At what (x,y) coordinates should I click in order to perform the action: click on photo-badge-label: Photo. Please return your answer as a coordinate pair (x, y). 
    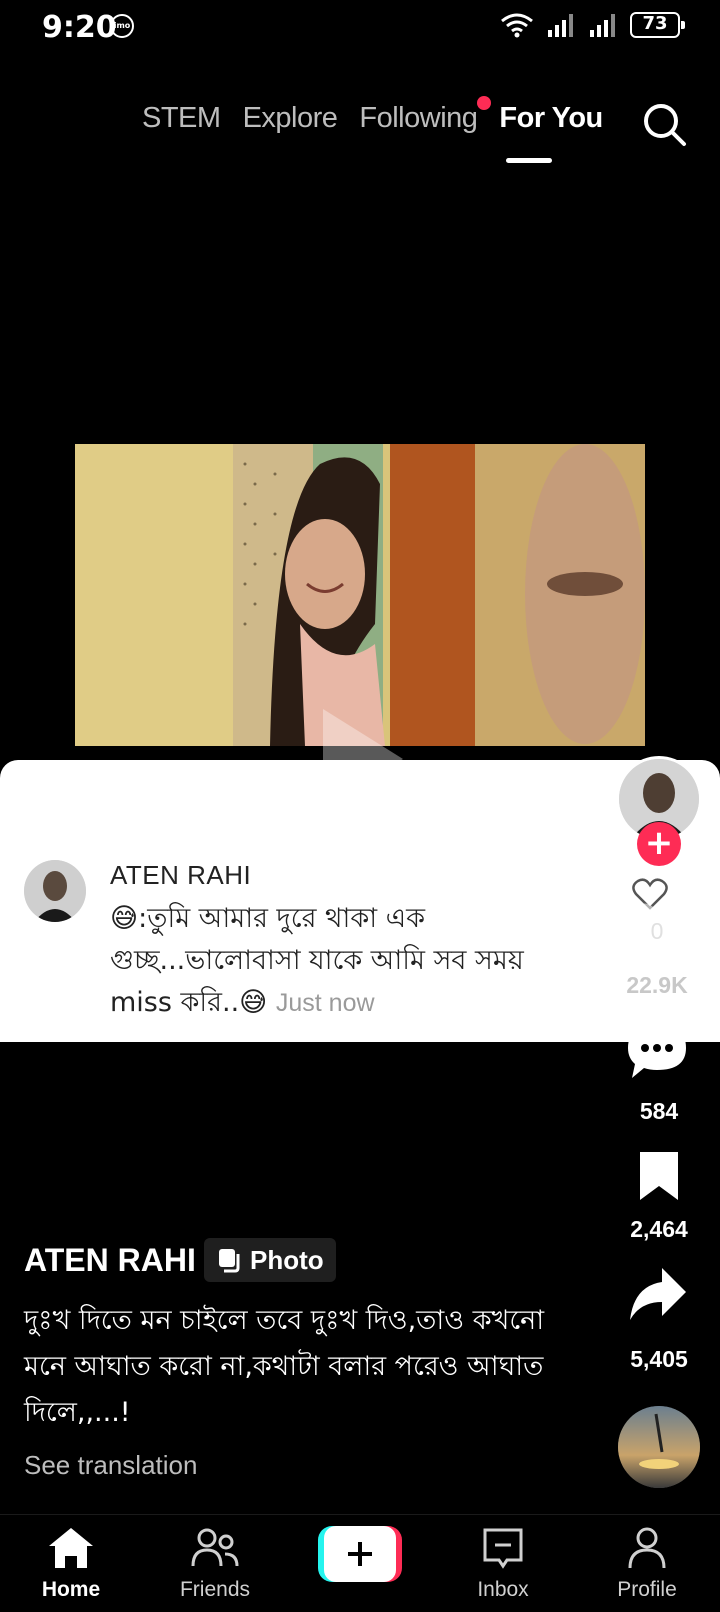
    Looking at the image, I should click on (287, 1259).